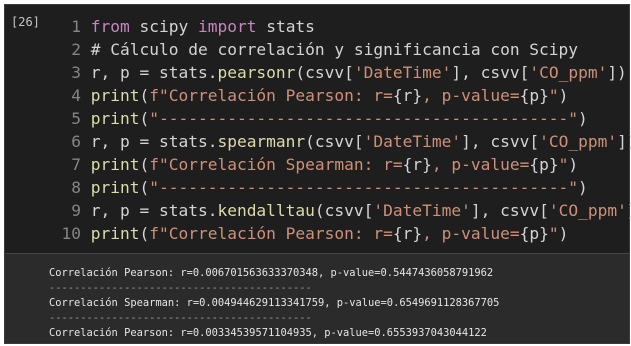 The width and height of the screenshot is (631, 346). Describe the element at coordinates (110, 26) in the screenshot. I see `code-token: from` at that location.